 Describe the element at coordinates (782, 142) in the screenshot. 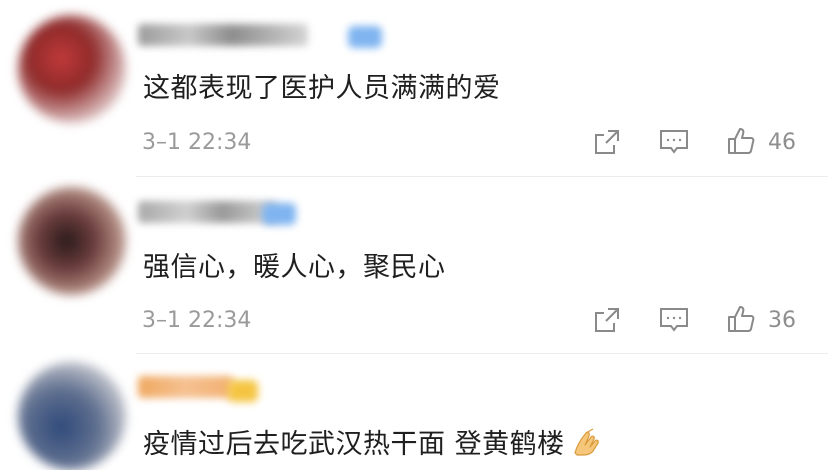

I see `like-count: 46` at that location.